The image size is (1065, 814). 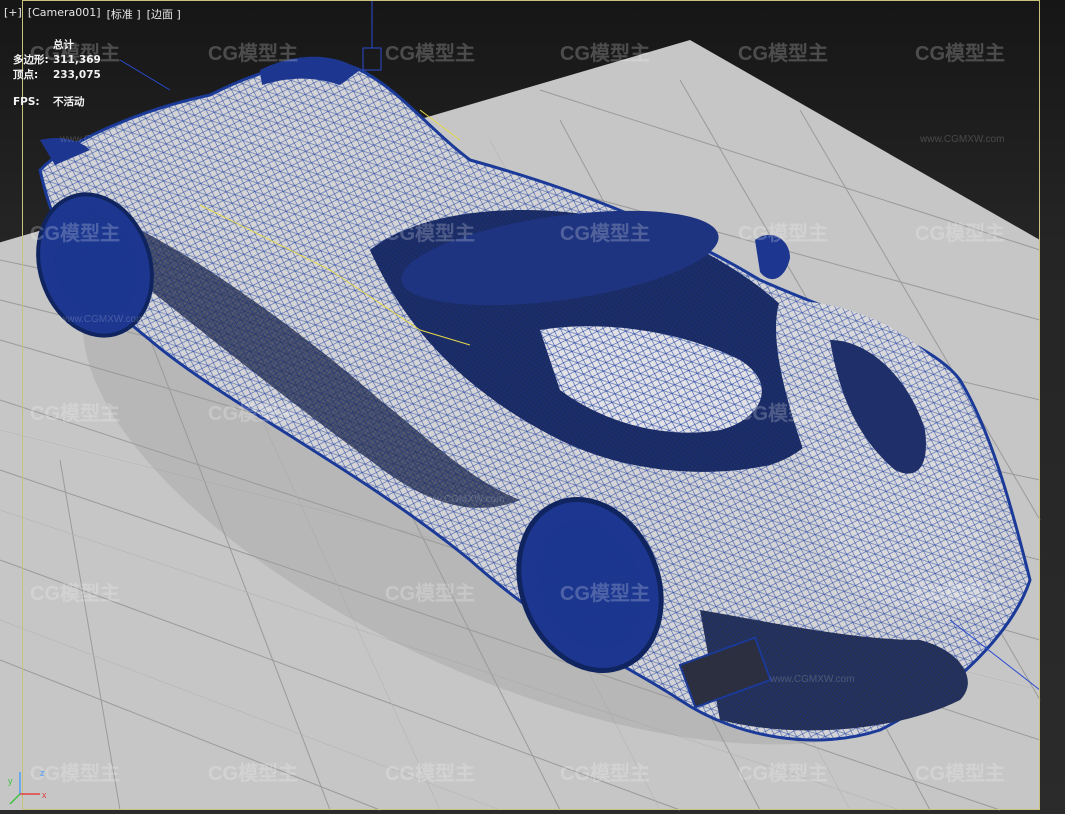 I want to click on axis-y-label: y, so click(x=10, y=781).